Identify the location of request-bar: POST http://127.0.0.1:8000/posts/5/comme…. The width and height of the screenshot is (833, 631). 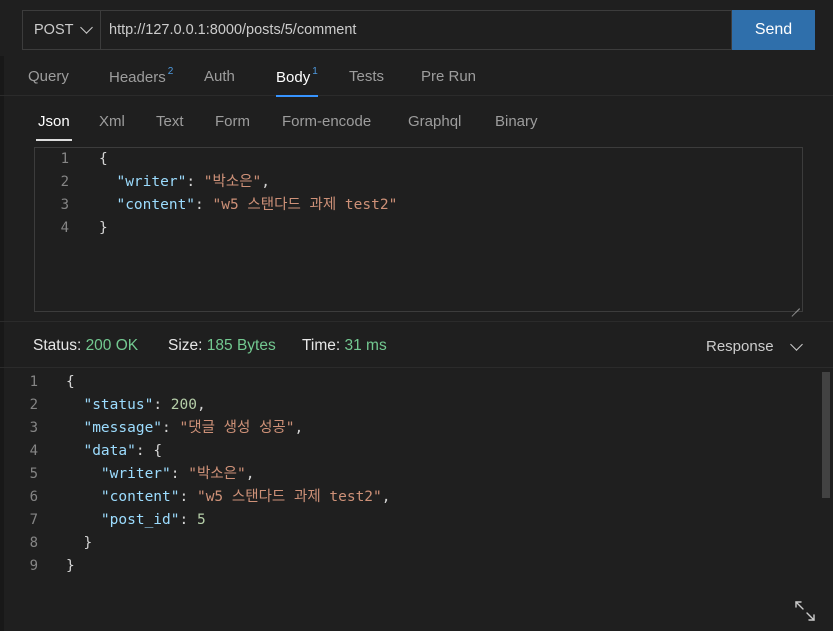
(416, 28).